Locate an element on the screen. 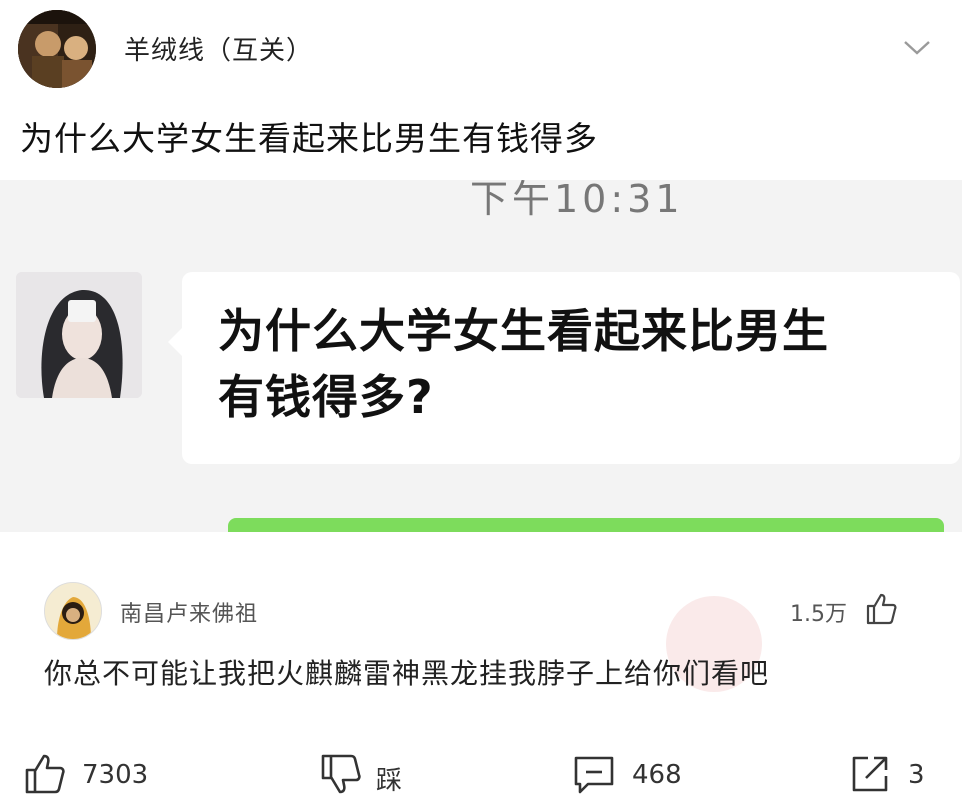 This screenshot has height=806, width=962. dislike-icon is located at coordinates (340, 774).